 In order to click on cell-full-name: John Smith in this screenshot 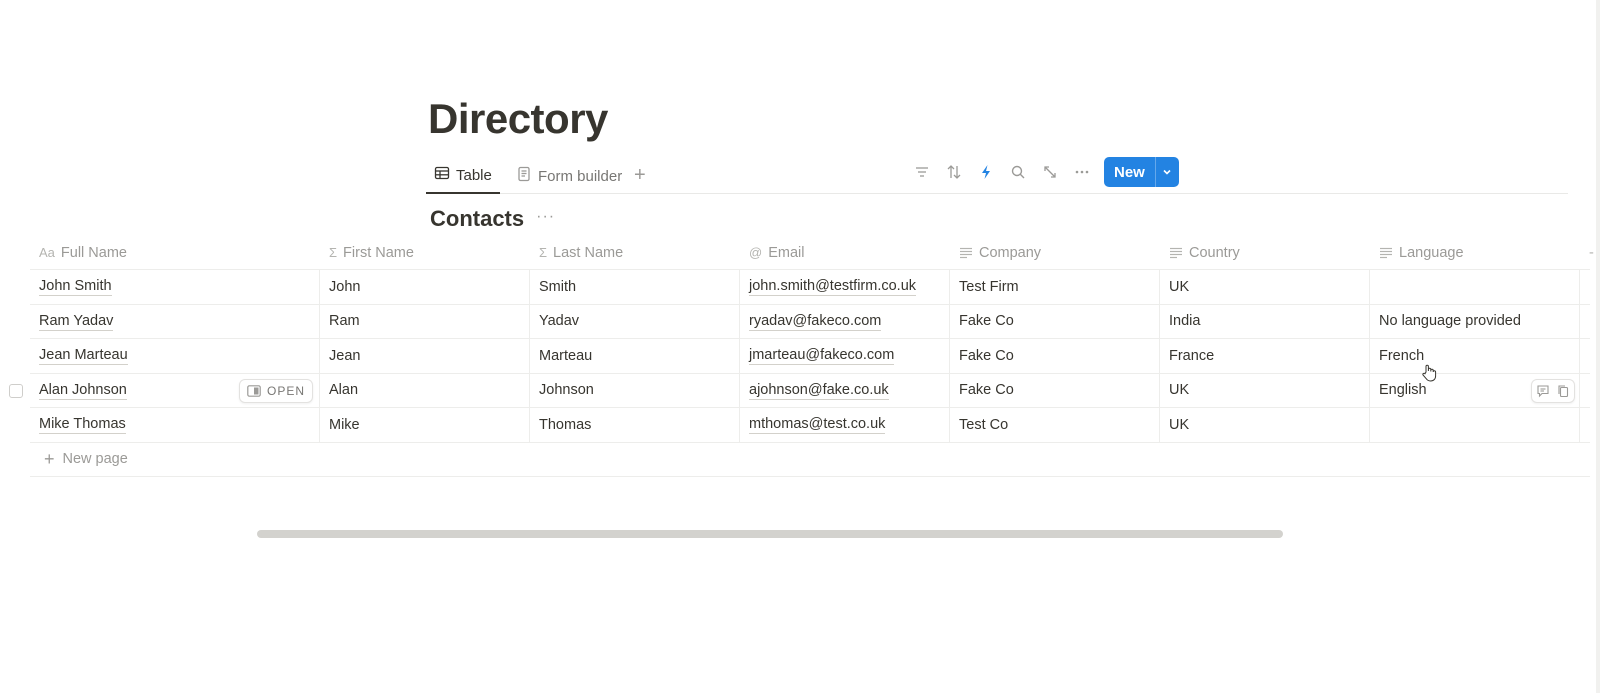, I will do `click(175, 287)`.